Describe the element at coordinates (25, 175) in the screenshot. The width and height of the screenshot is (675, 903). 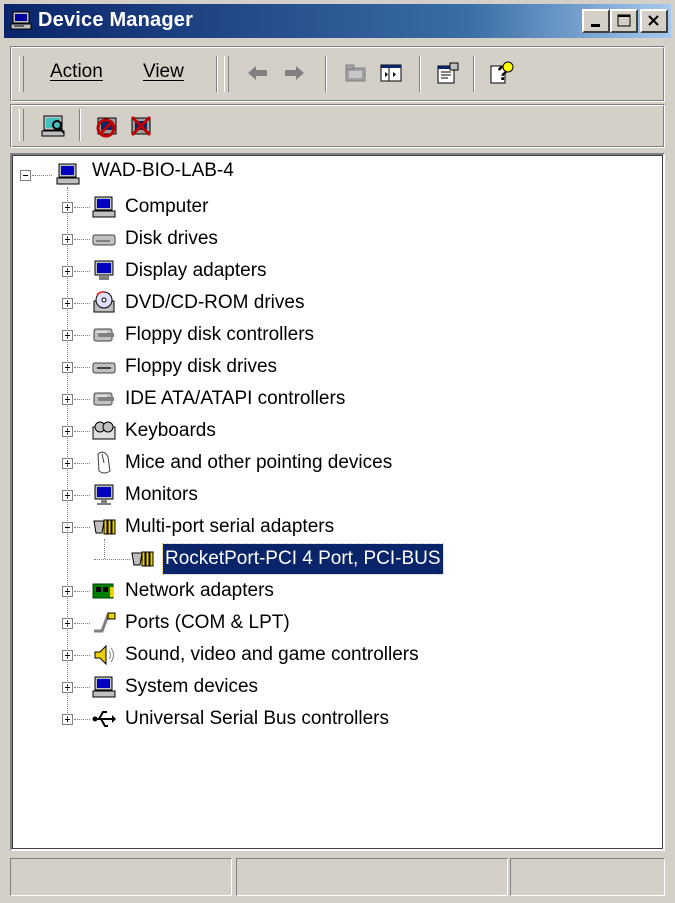
I see `collapse-icon` at that location.